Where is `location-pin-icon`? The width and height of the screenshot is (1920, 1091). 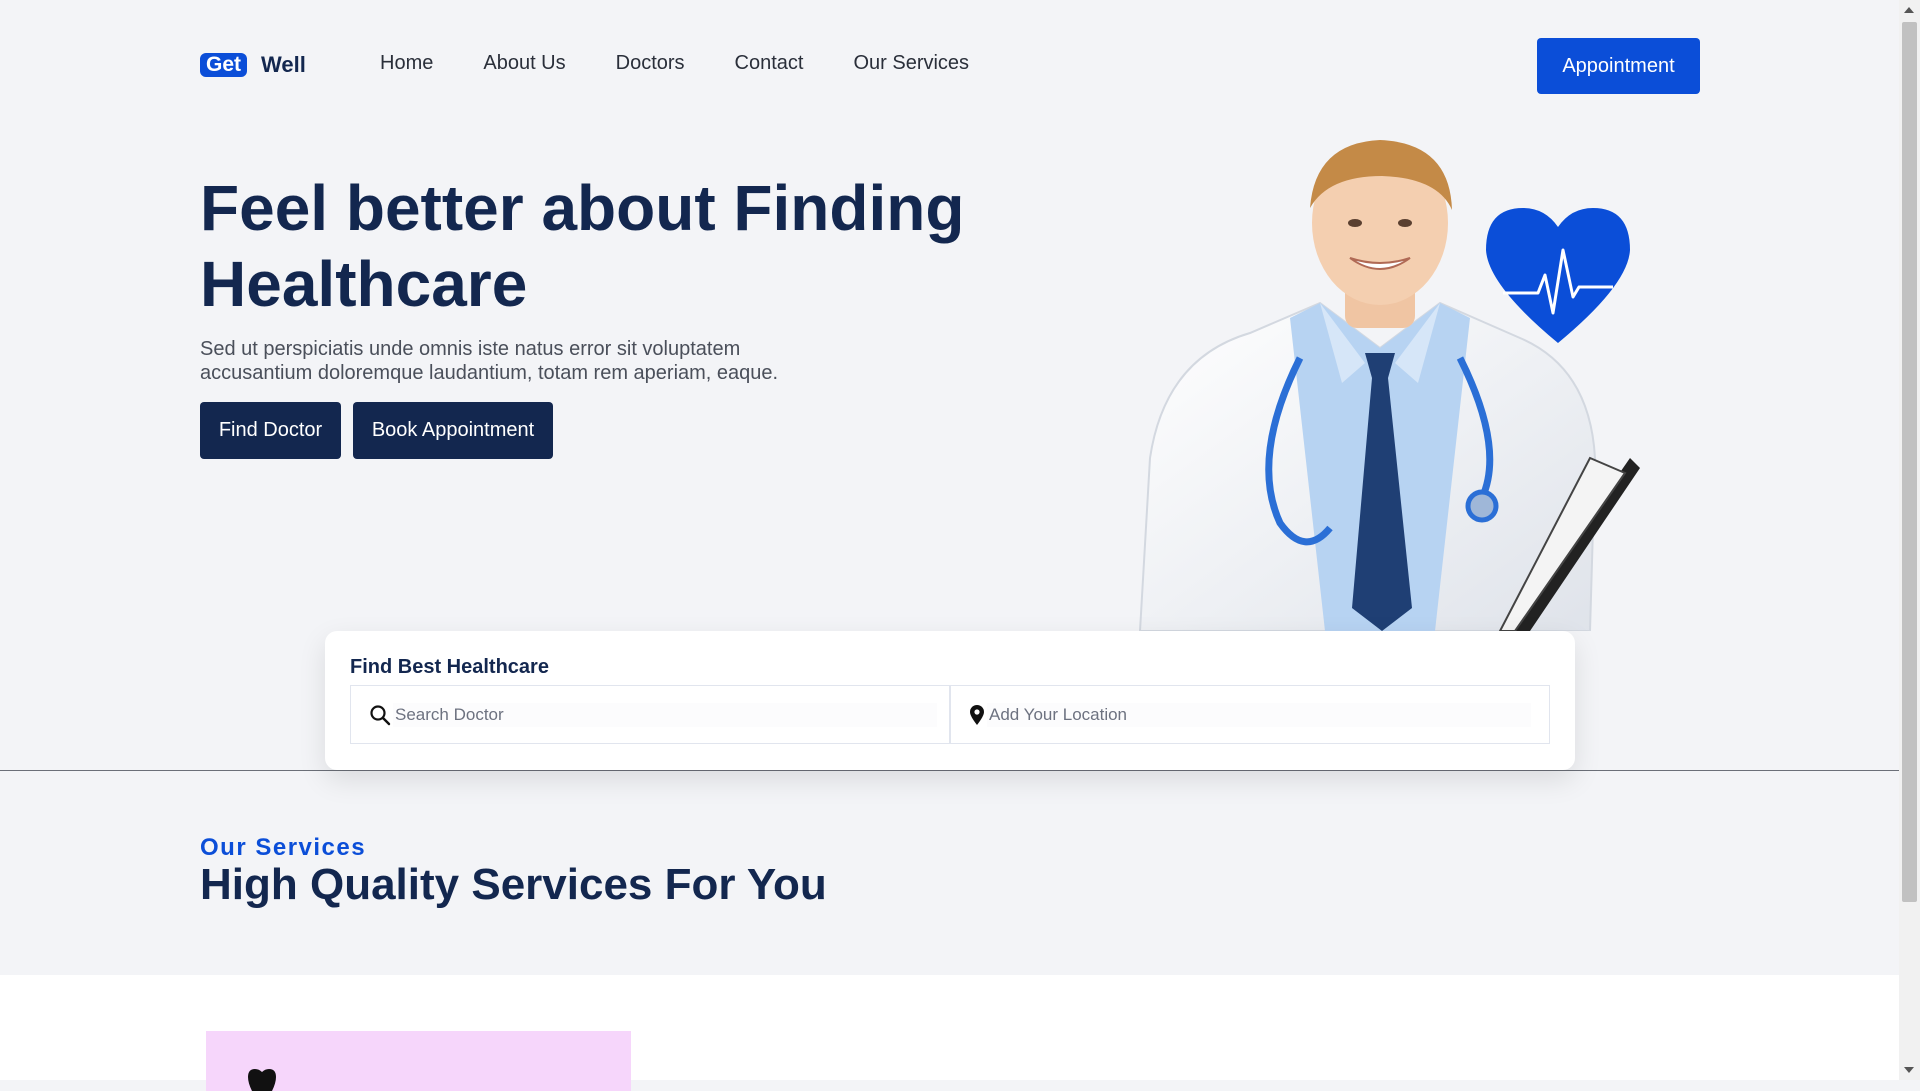 location-pin-icon is located at coordinates (977, 714).